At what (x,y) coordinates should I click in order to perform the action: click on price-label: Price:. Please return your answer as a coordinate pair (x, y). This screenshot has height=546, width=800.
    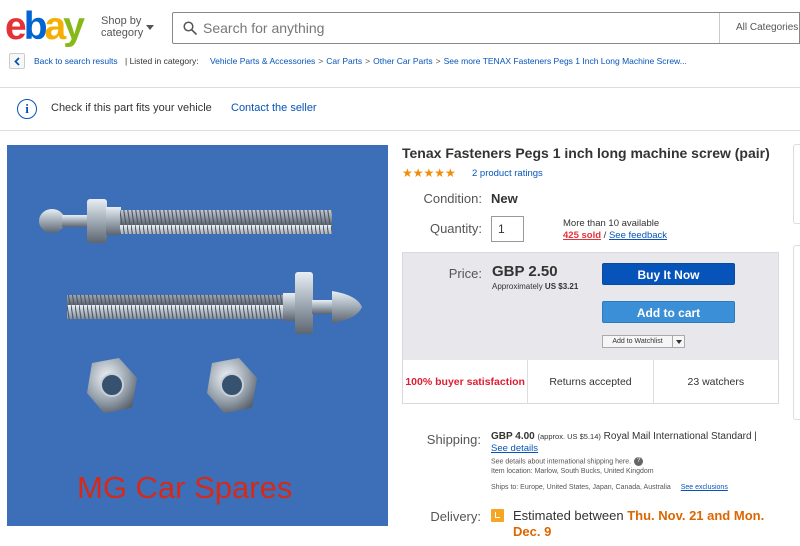
    Looking at the image, I should click on (465, 273).